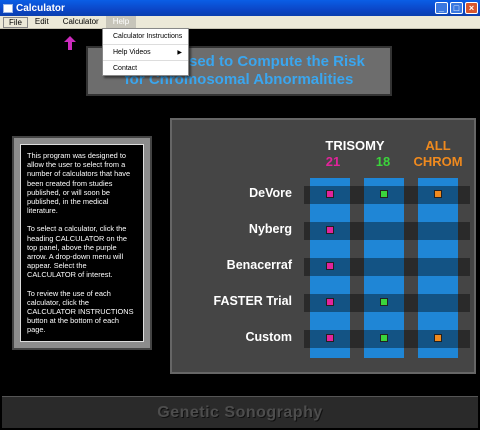  Describe the element at coordinates (456, 8) in the screenshot. I see `maximize-button: □` at that location.